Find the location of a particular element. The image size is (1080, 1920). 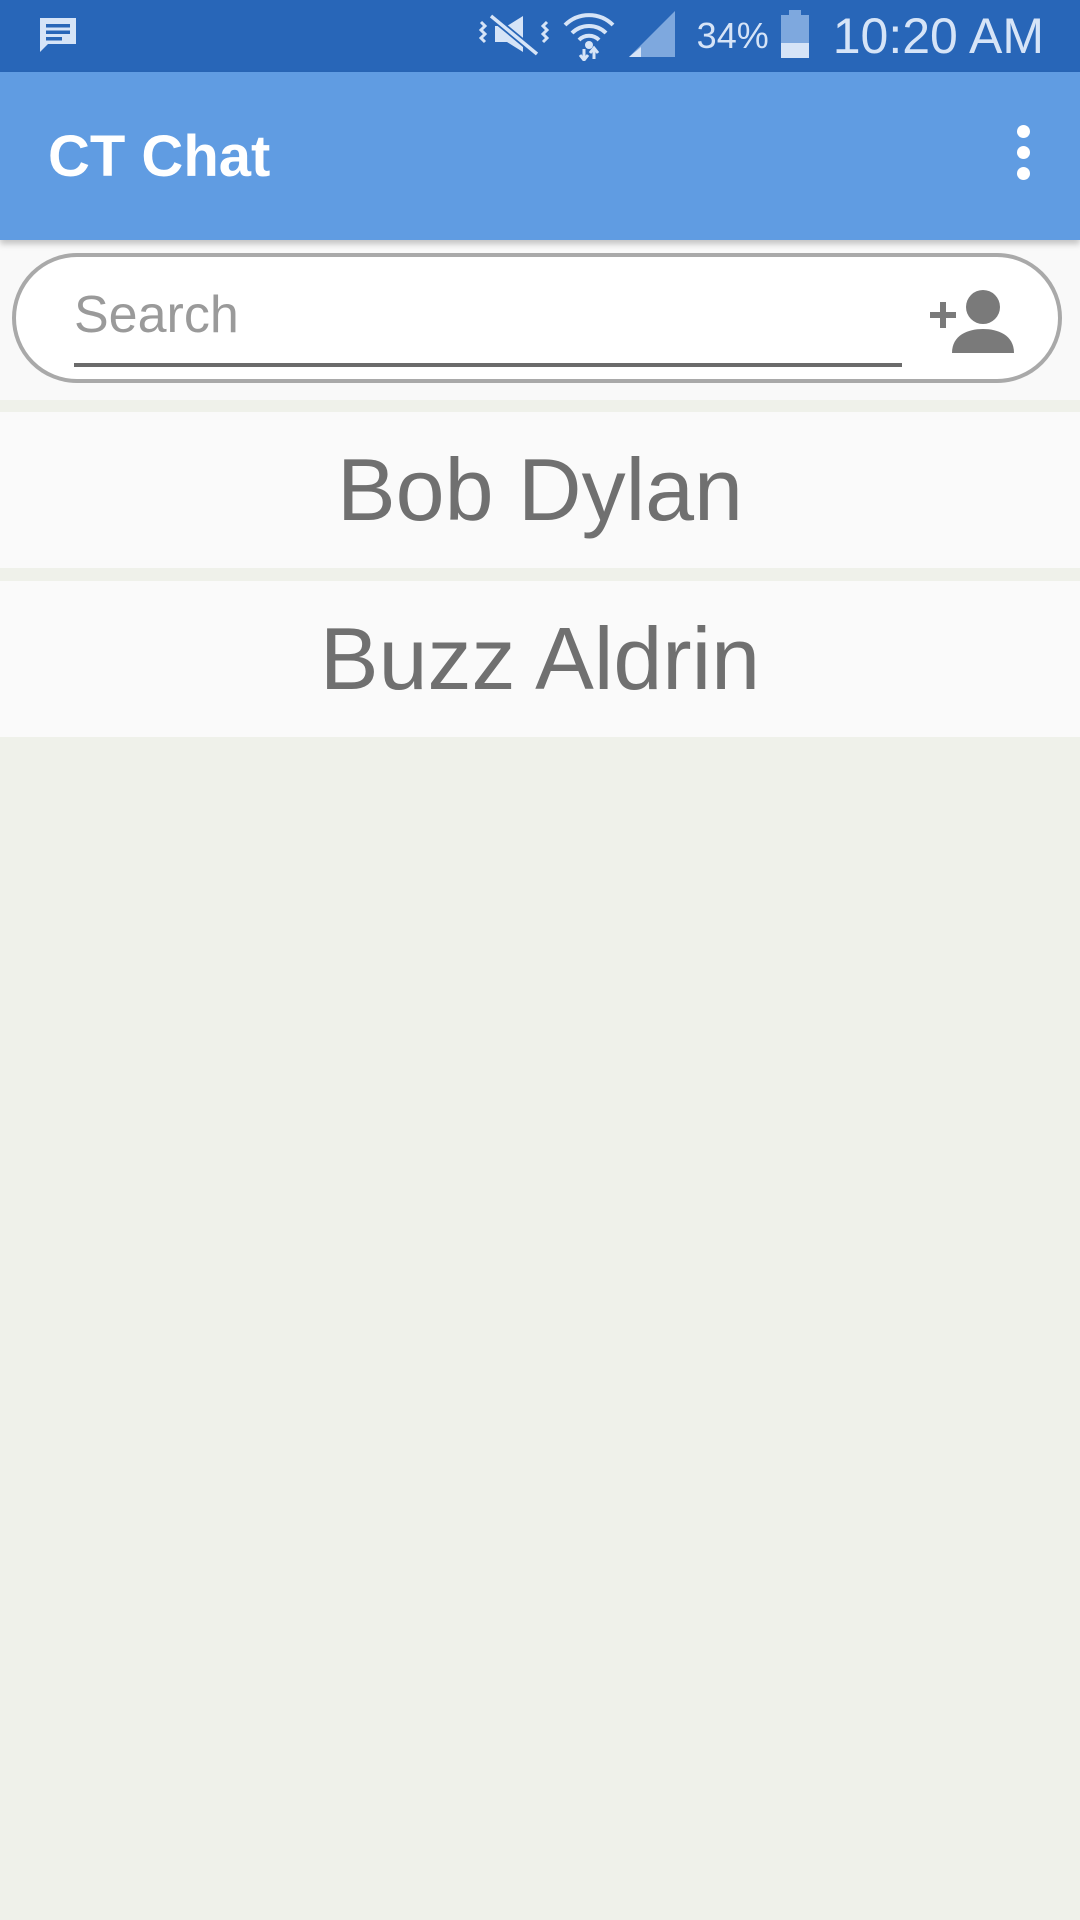

contact-name: Bob Dylan is located at coordinates (539, 489).